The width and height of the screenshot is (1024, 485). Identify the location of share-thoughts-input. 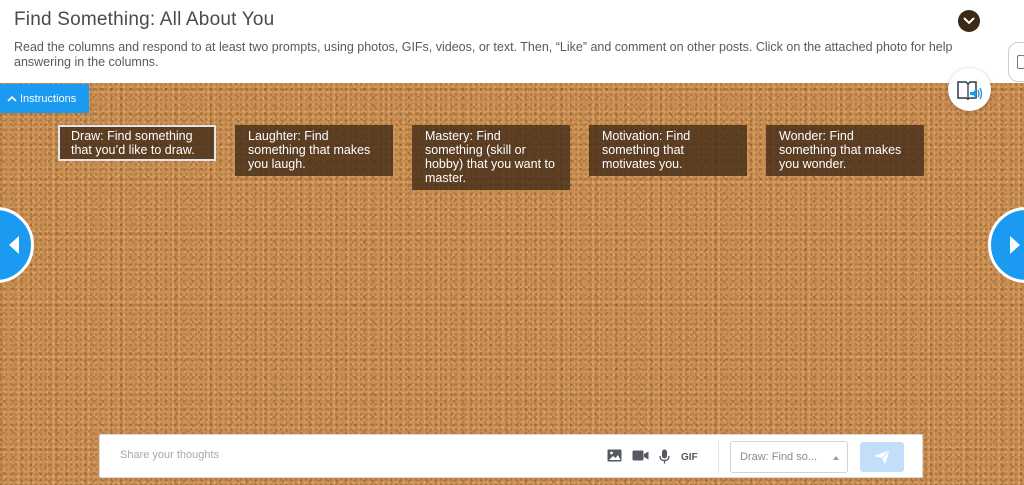
(350, 455).